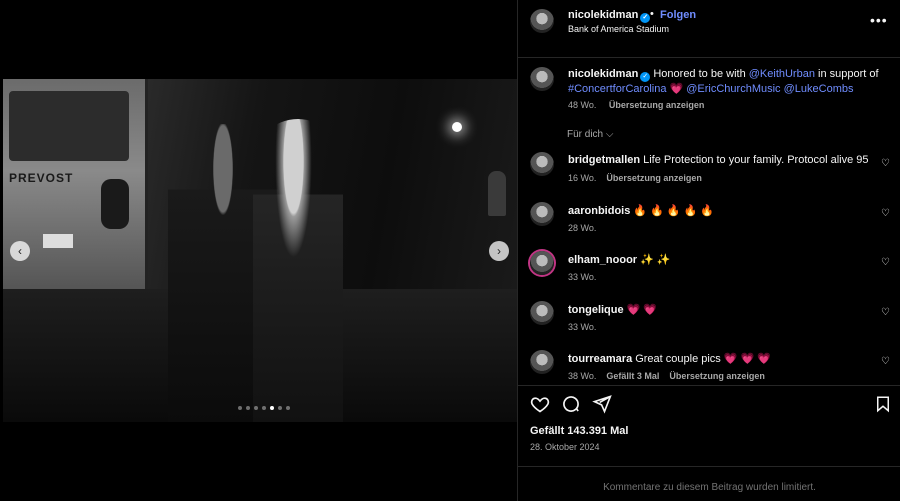  What do you see at coordinates (676, 89) in the screenshot?
I see `caption-emoji: 💗` at bounding box center [676, 89].